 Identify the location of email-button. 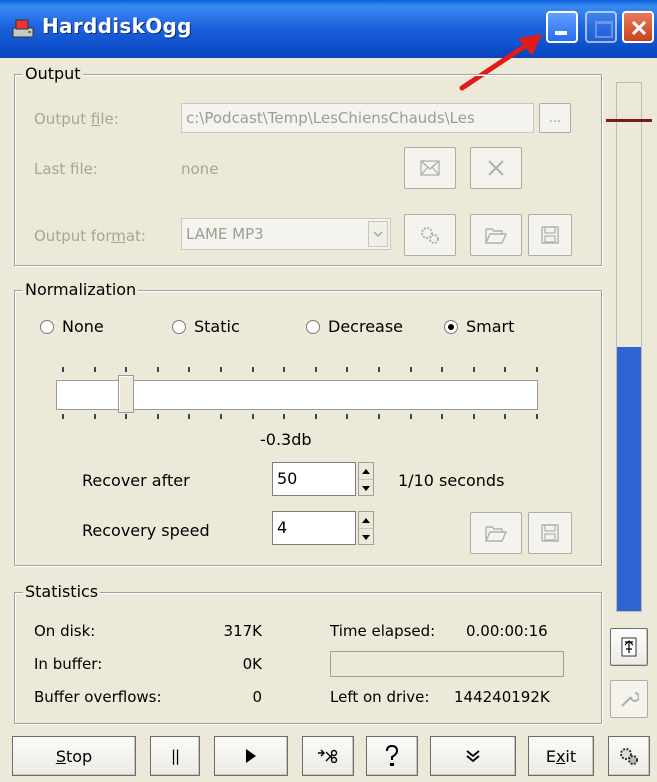
(430, 168).